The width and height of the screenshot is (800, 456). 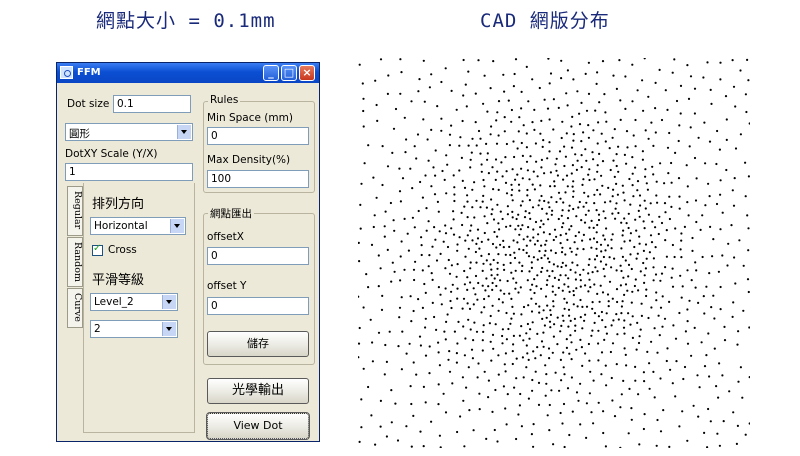 What do you see at coordinates (271, 73) in the screenshot?
I see `minimize-icon: _` at bounding box center [271, 73].